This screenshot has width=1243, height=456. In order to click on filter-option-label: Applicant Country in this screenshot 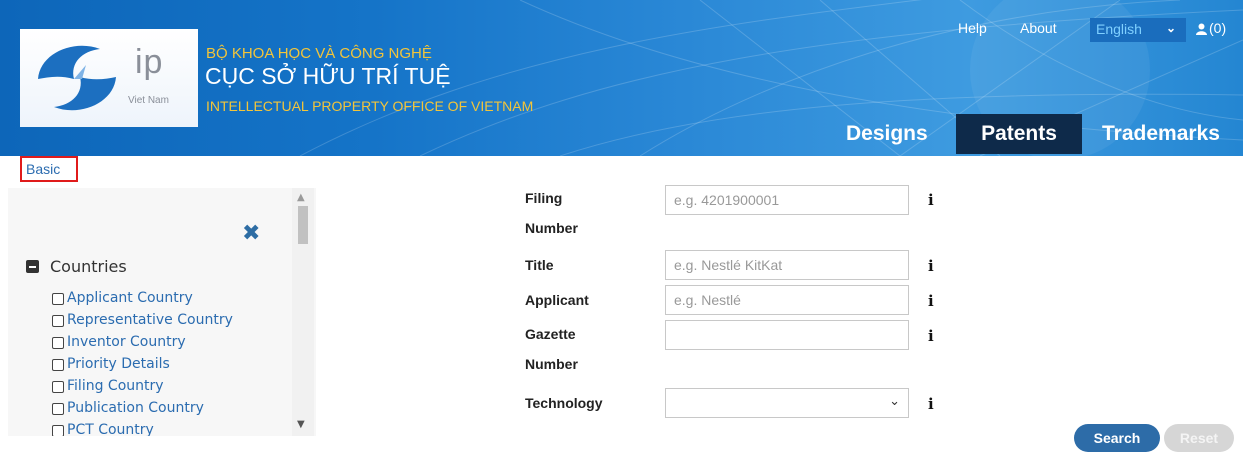, I will do `click(130, 298)`.